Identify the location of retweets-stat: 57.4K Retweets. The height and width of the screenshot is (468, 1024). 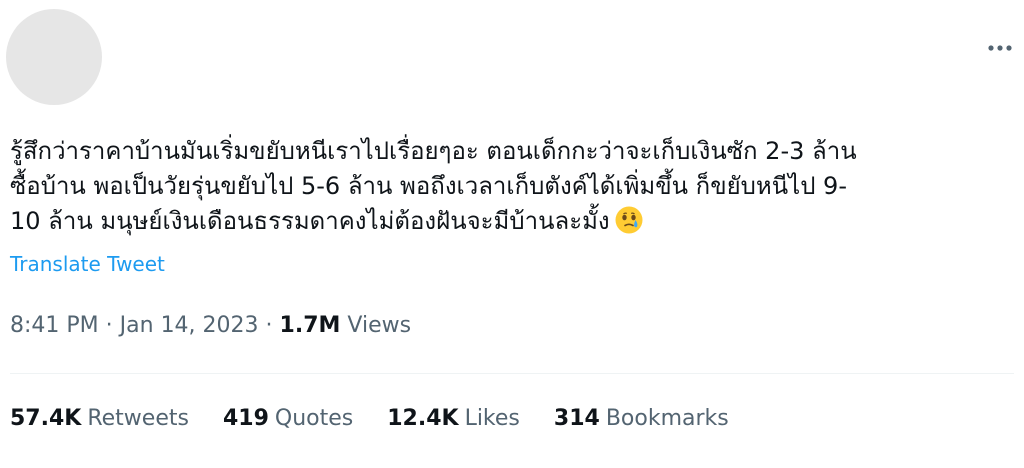
(99, 419).